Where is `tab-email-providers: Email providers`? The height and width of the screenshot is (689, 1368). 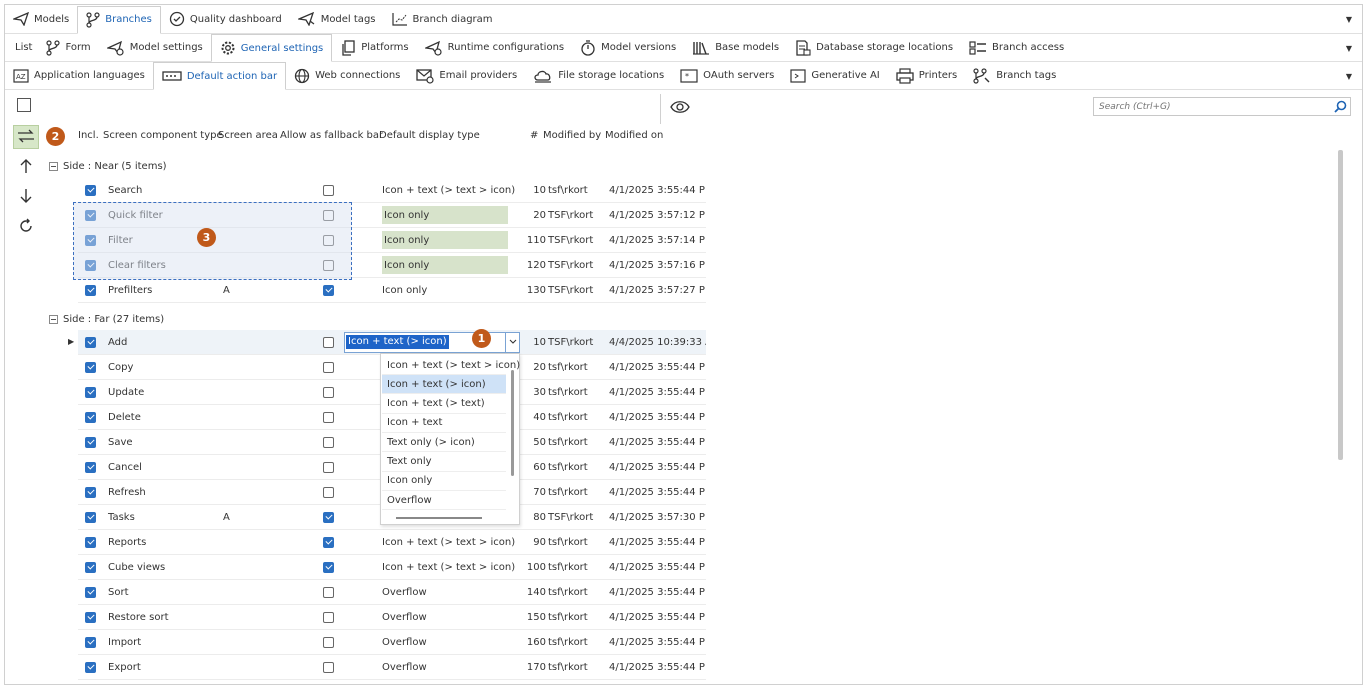
tab-email-providers: Email providers is located at coordinates (466, 75).